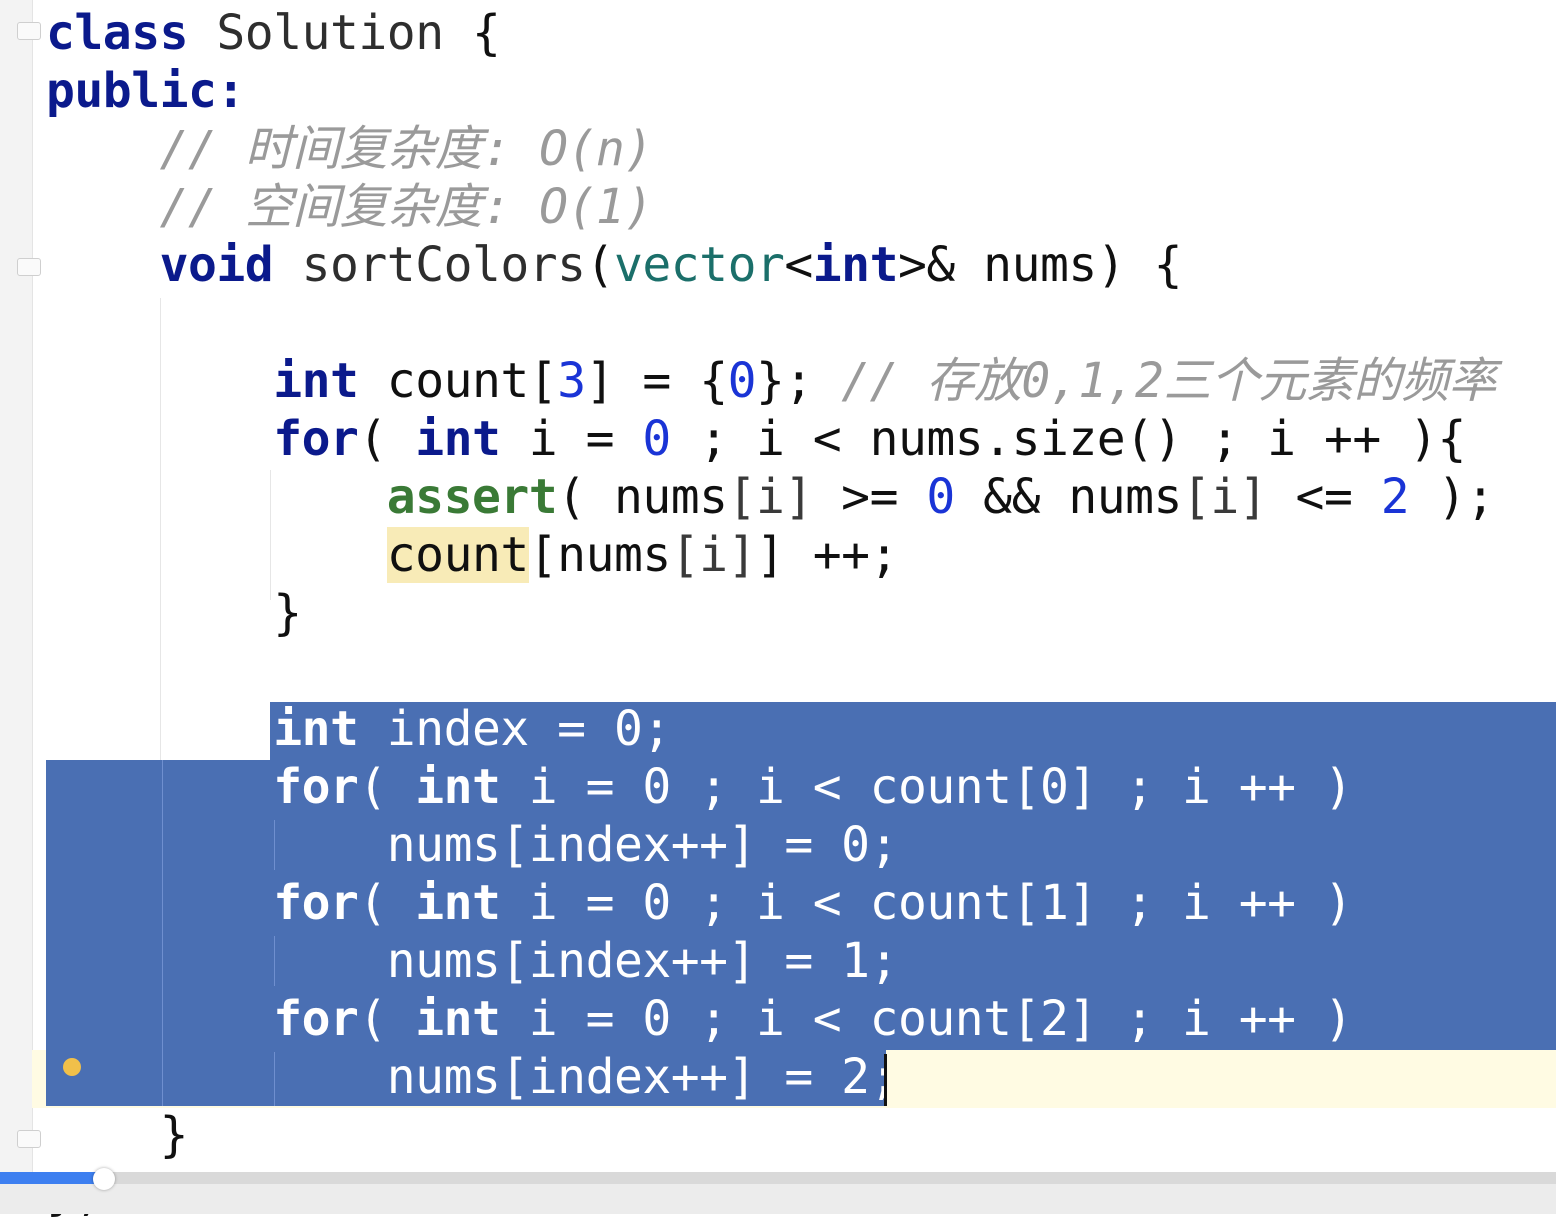  Describe the element at coordinates (443, 265) in the screenshot. I see `method-name: sortColors` at that location.